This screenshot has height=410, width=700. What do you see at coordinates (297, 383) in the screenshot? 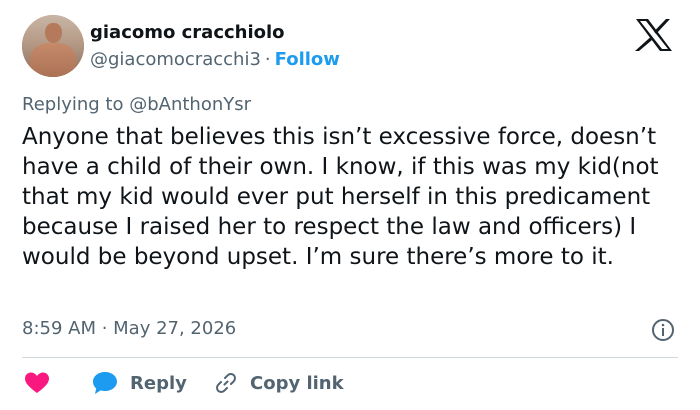
I see `copy-link-label: Copy link` at bounding box center [297, 383].